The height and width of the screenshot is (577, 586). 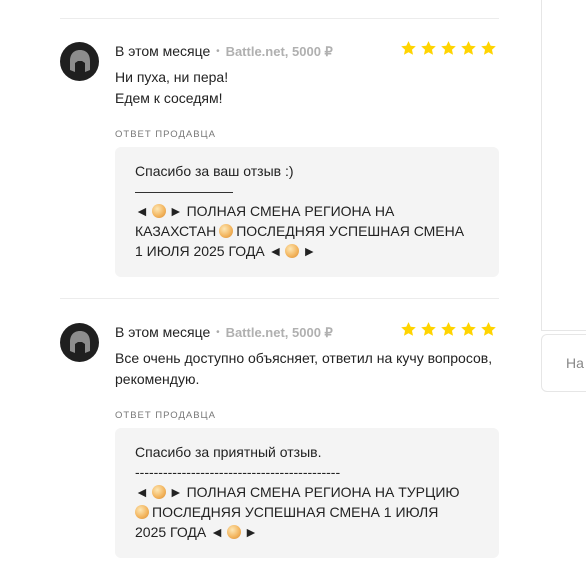 What do you see at coordinates (179, 532) in the screenshot?
I see `reply-text: 2025 ГОДА ◄` at bounding box center [179, 532].